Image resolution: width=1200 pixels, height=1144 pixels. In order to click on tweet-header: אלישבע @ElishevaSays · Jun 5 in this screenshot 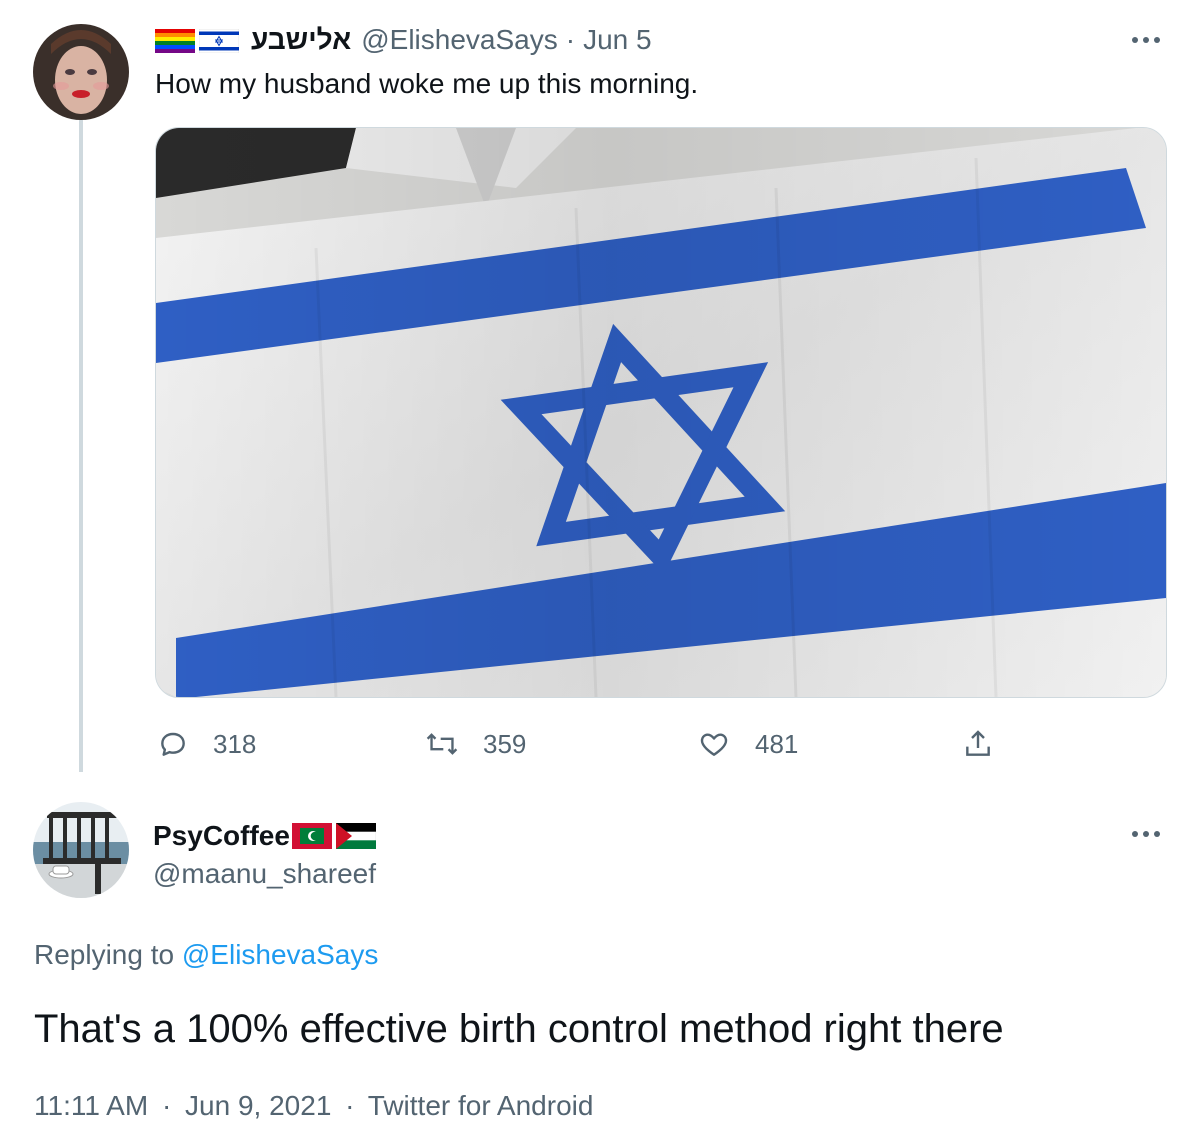, I will do `click(403, 40)`.